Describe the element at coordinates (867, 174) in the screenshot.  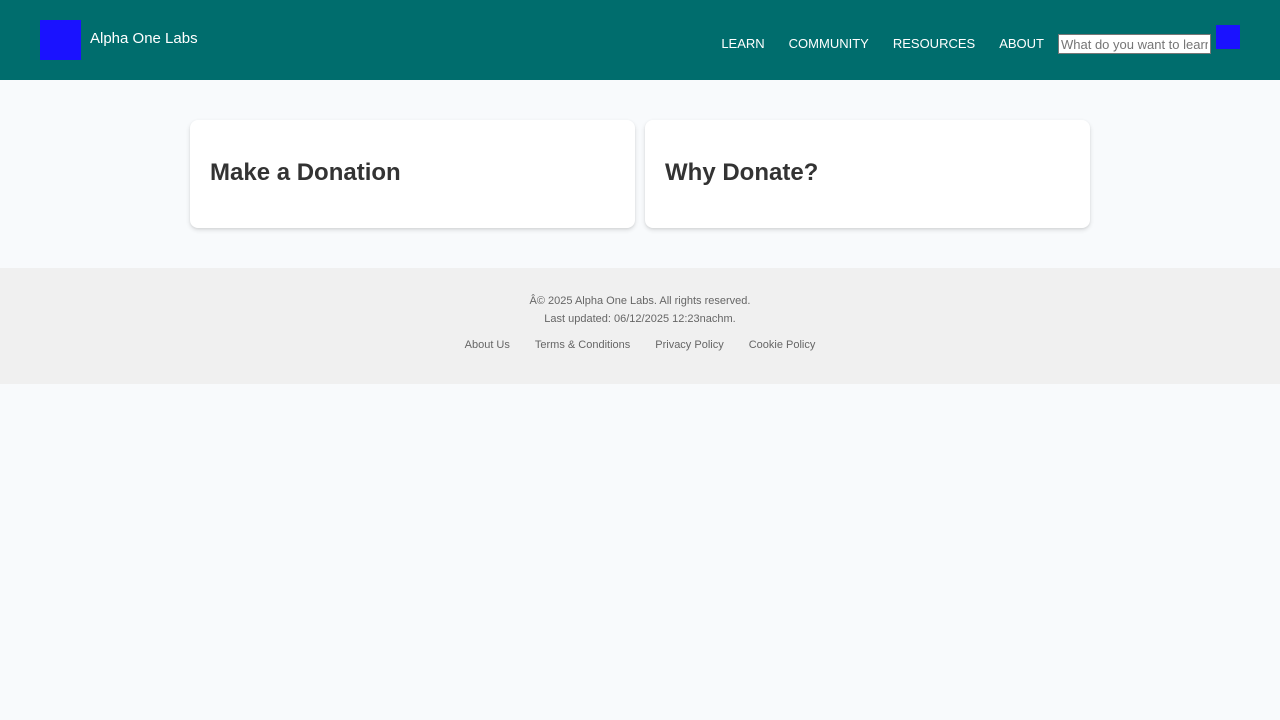
I see `why-donate-card: Why Donate?` at that location.